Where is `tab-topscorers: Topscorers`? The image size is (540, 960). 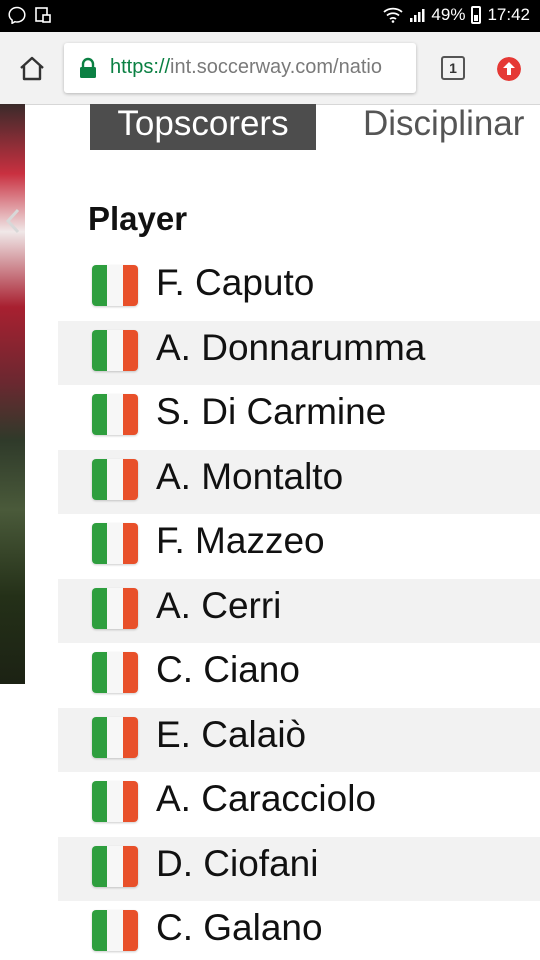
tab-topscorers: Topscorers is located at coordinates (203, 127).